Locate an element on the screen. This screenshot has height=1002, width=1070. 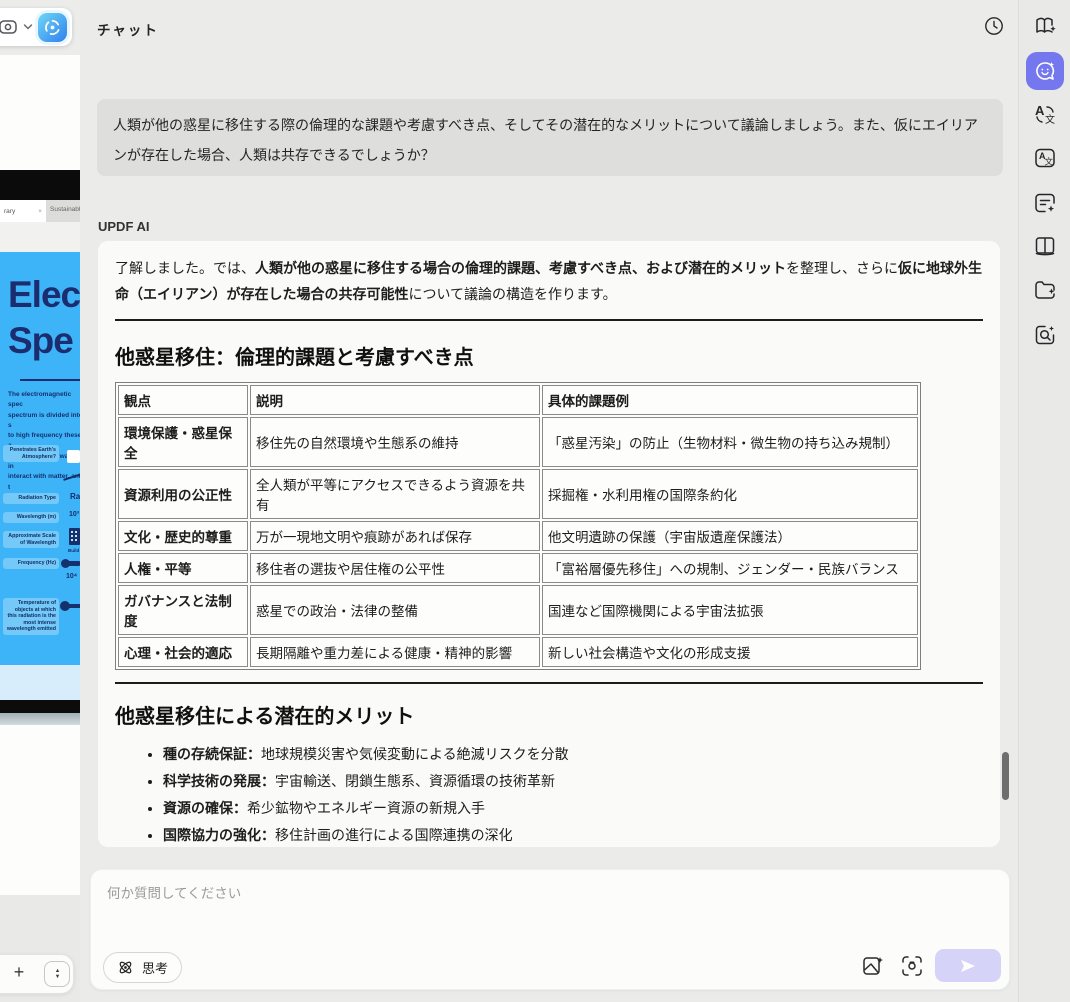
wavelength-value: 10³ is located at coordinates (74, 514).